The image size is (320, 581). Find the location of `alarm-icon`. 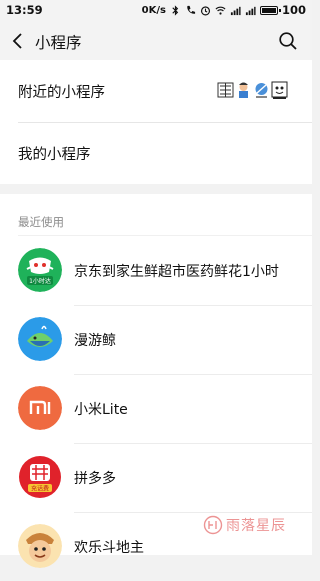

alarm-icon is located at coordinates (205, 10).